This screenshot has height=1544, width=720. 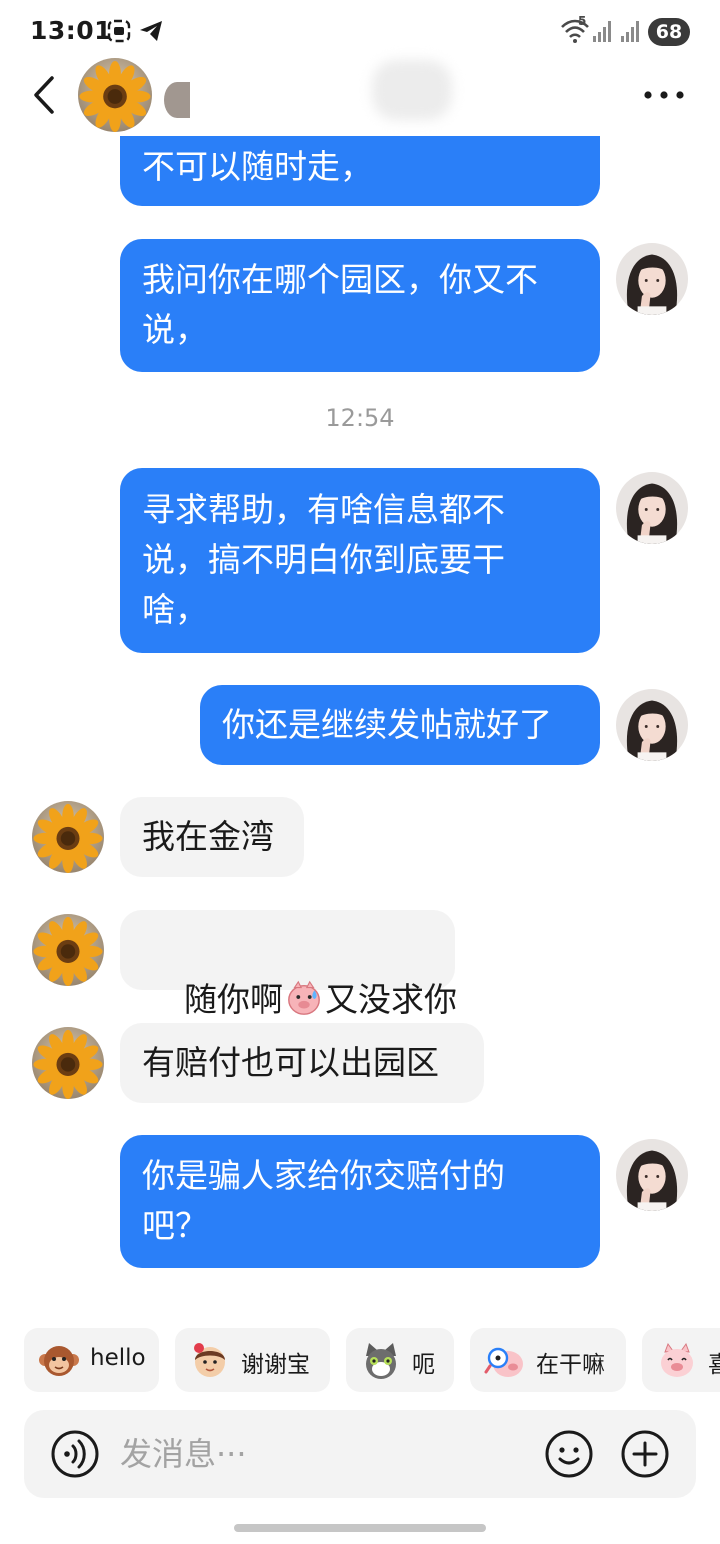 I want to click on chat-header, so click(x=360, y=96).